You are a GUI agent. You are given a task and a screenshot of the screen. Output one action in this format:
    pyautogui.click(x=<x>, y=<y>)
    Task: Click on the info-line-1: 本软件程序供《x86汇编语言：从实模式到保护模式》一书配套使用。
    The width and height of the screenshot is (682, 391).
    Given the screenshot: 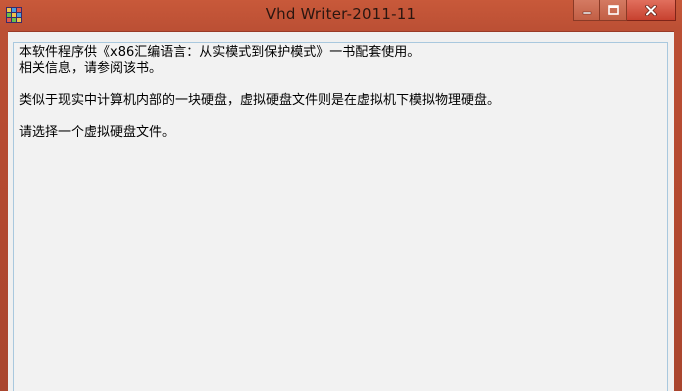 What is the action you would take?
    pyautogui.click(x=220, y=52)
    